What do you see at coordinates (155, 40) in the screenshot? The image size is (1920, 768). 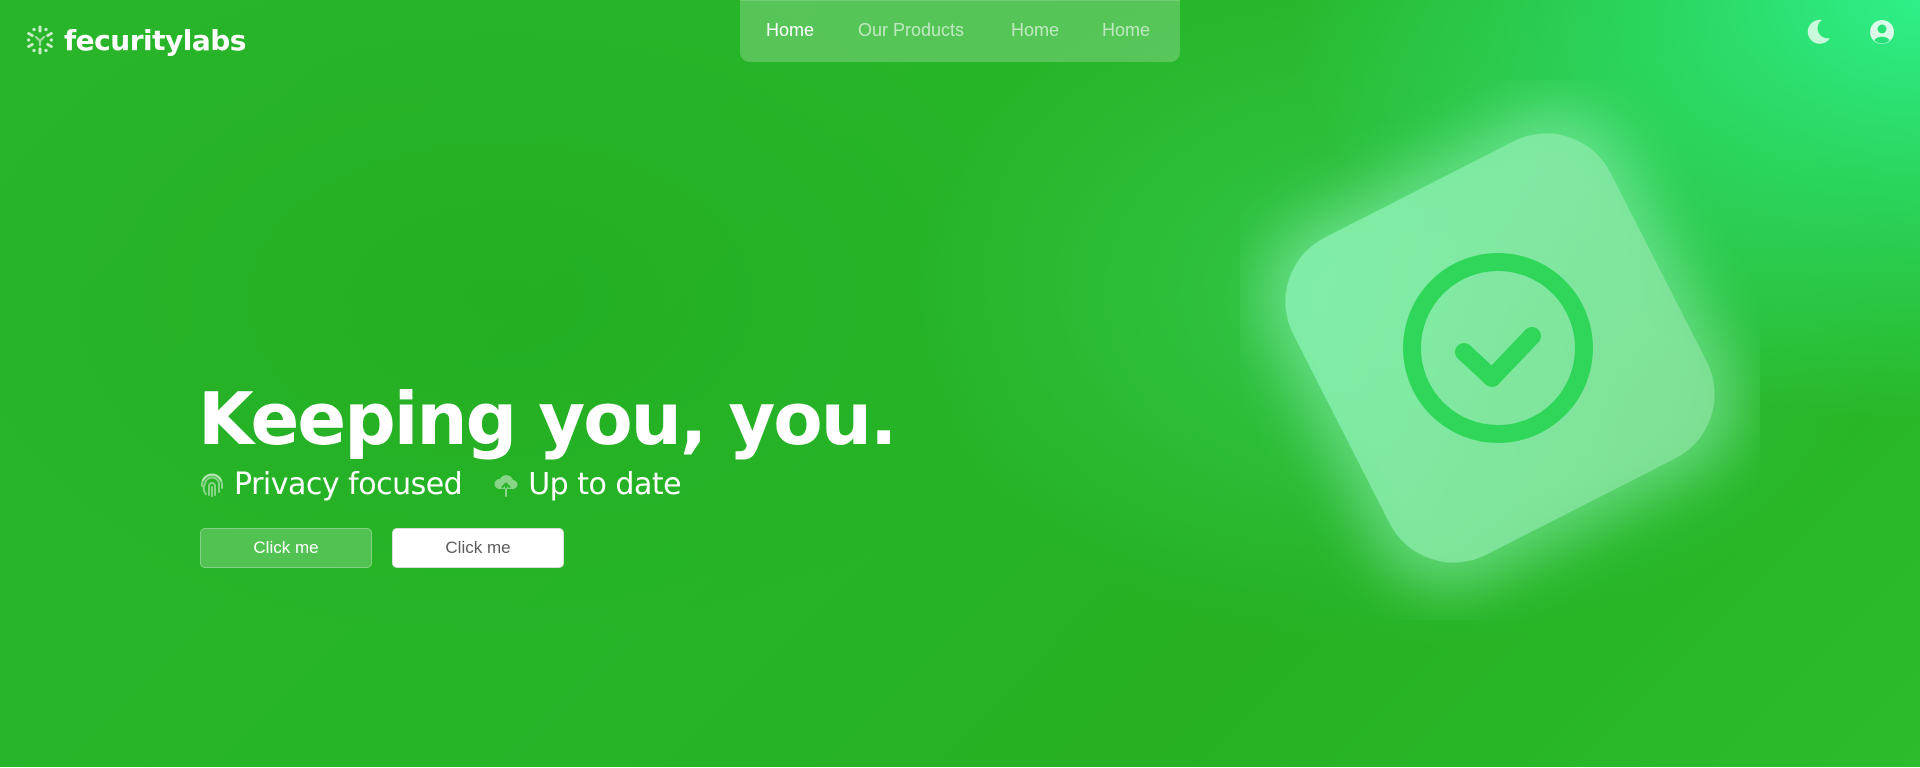 I see `brand-name: fecuritylabs` at bounding box center [155, 40].